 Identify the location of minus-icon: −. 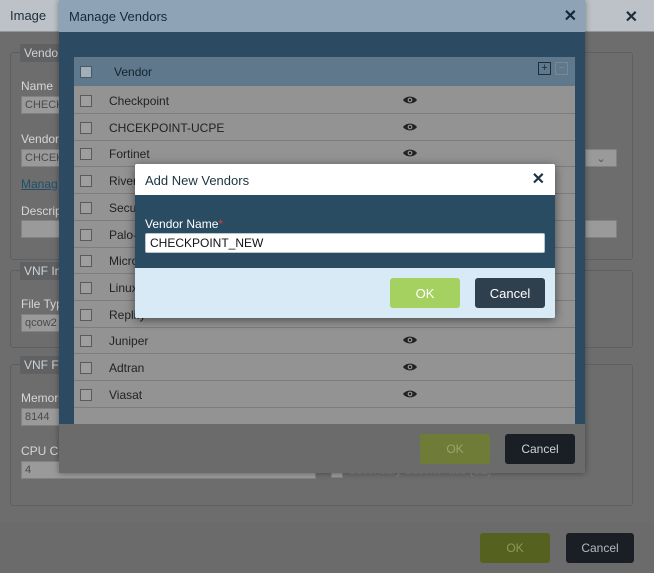
(561, 68).